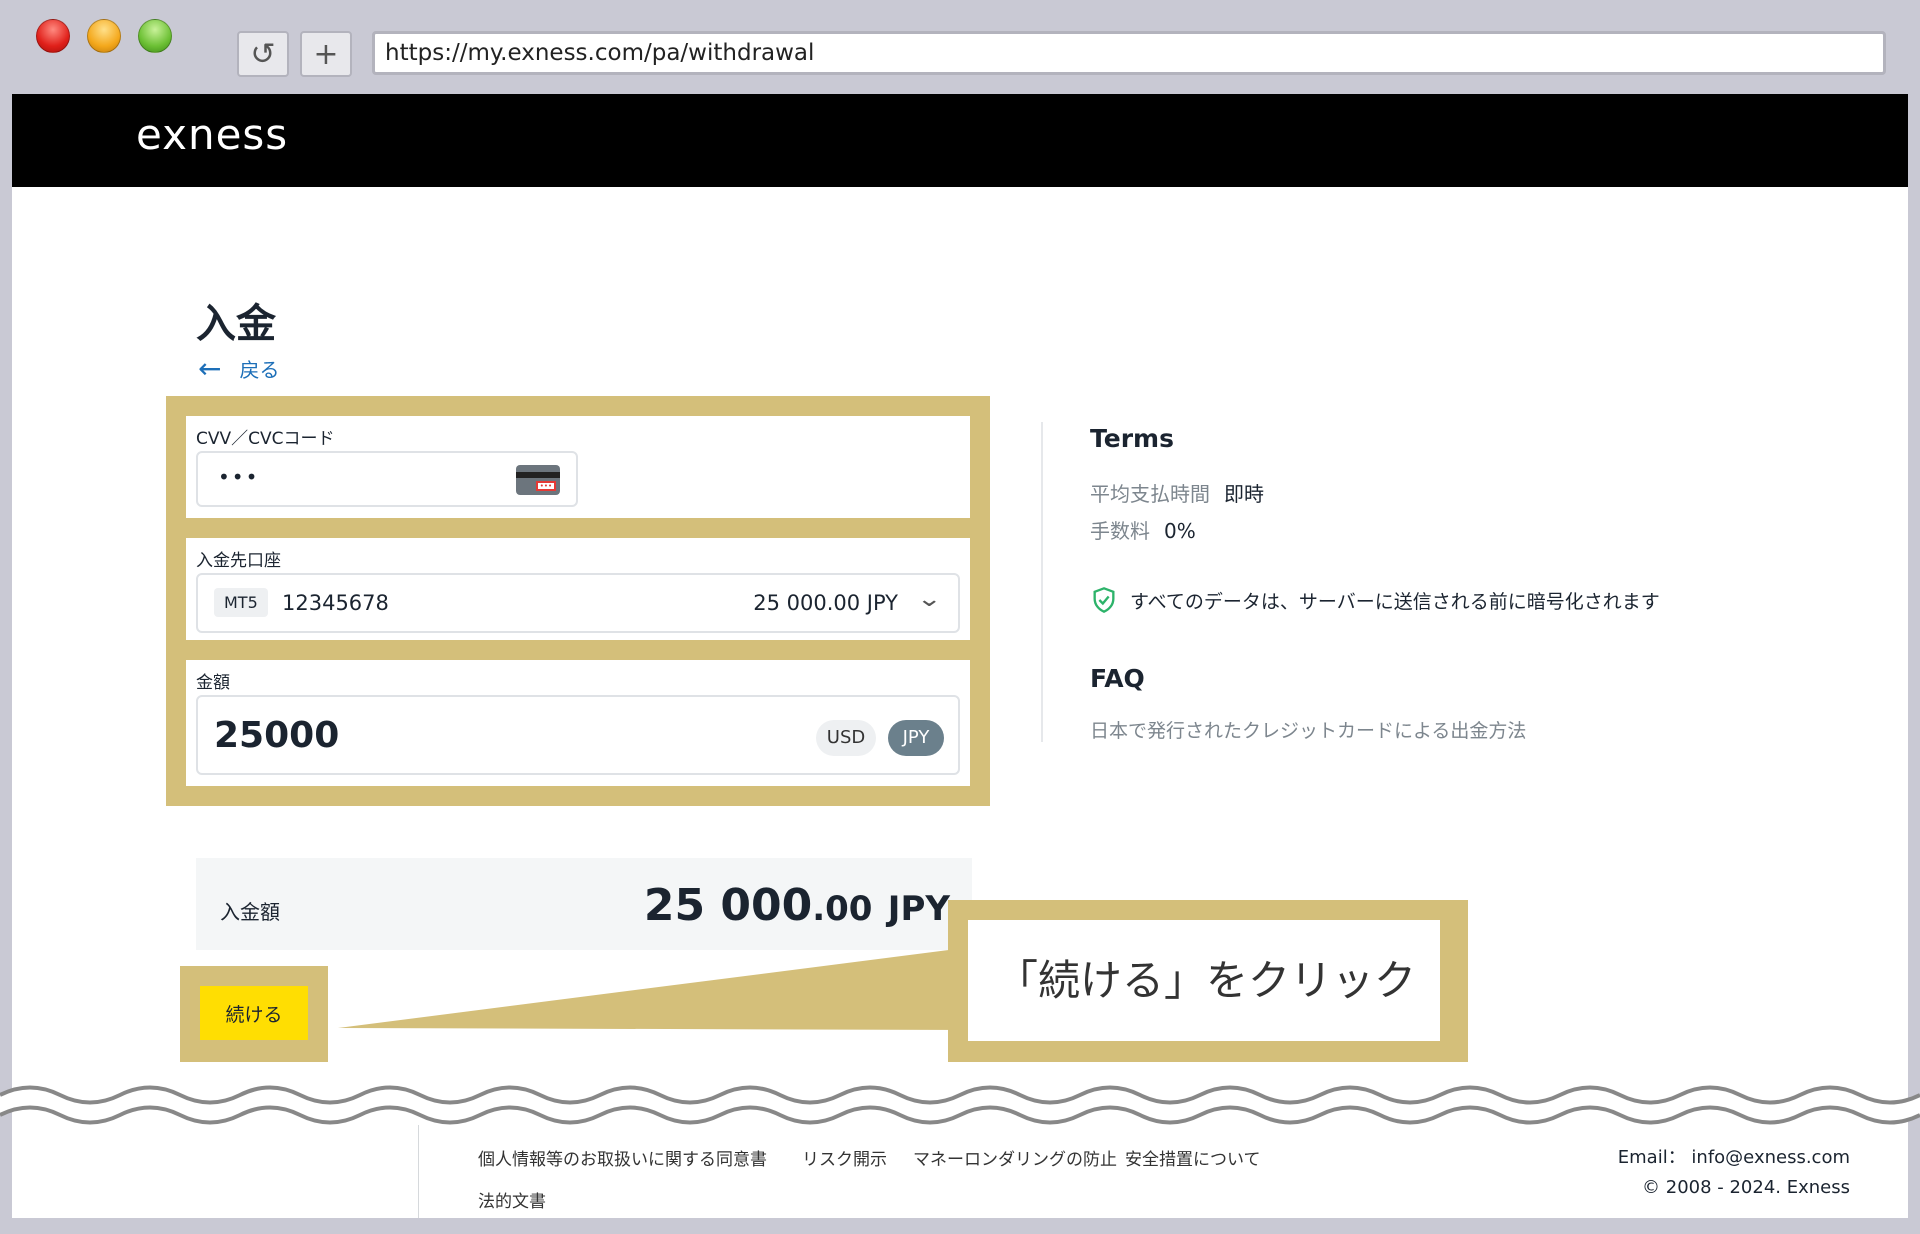 The height and width of the screenshot is (1234, 1920). Describe the element at coordinates (254, 1013) in the screenshot. I see `continue-button: 続ける` at that location.